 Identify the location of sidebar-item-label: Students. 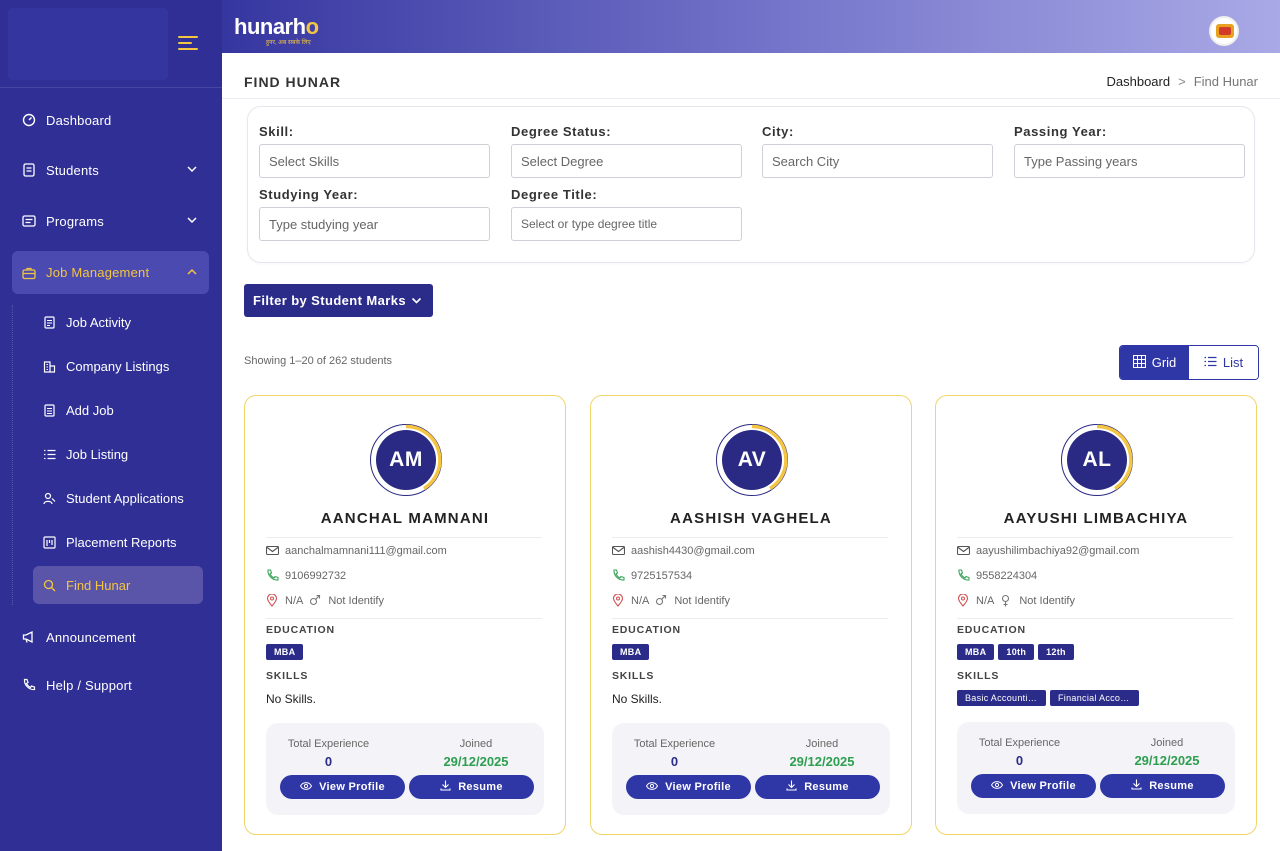
(72, 170).